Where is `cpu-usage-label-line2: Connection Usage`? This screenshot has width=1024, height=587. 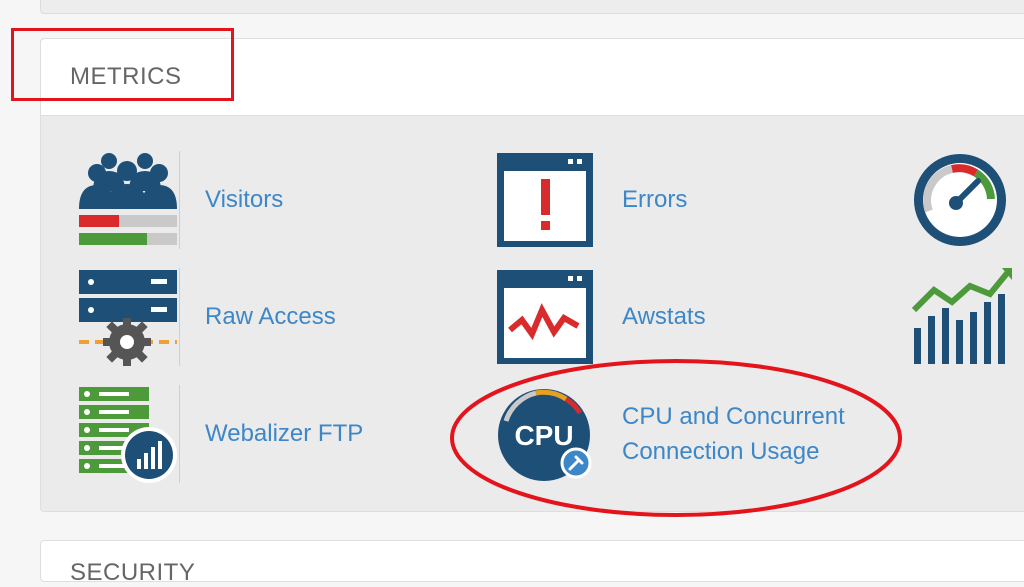
cpu-usage-label-line2: Connection Usage is located at coordinates (721, 451).